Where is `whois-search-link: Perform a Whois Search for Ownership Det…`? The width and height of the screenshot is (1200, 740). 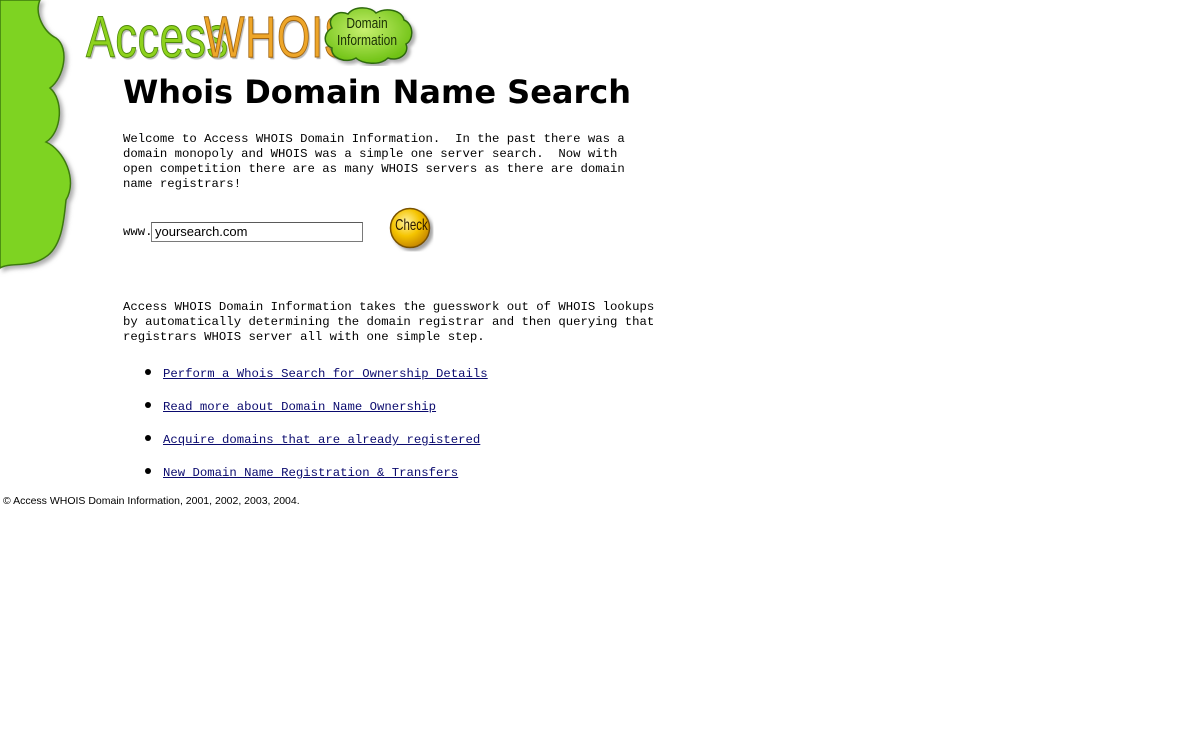
whois-search-link: Perform a Whois Search for Ownership Det… is located at coordinates (325, 374).